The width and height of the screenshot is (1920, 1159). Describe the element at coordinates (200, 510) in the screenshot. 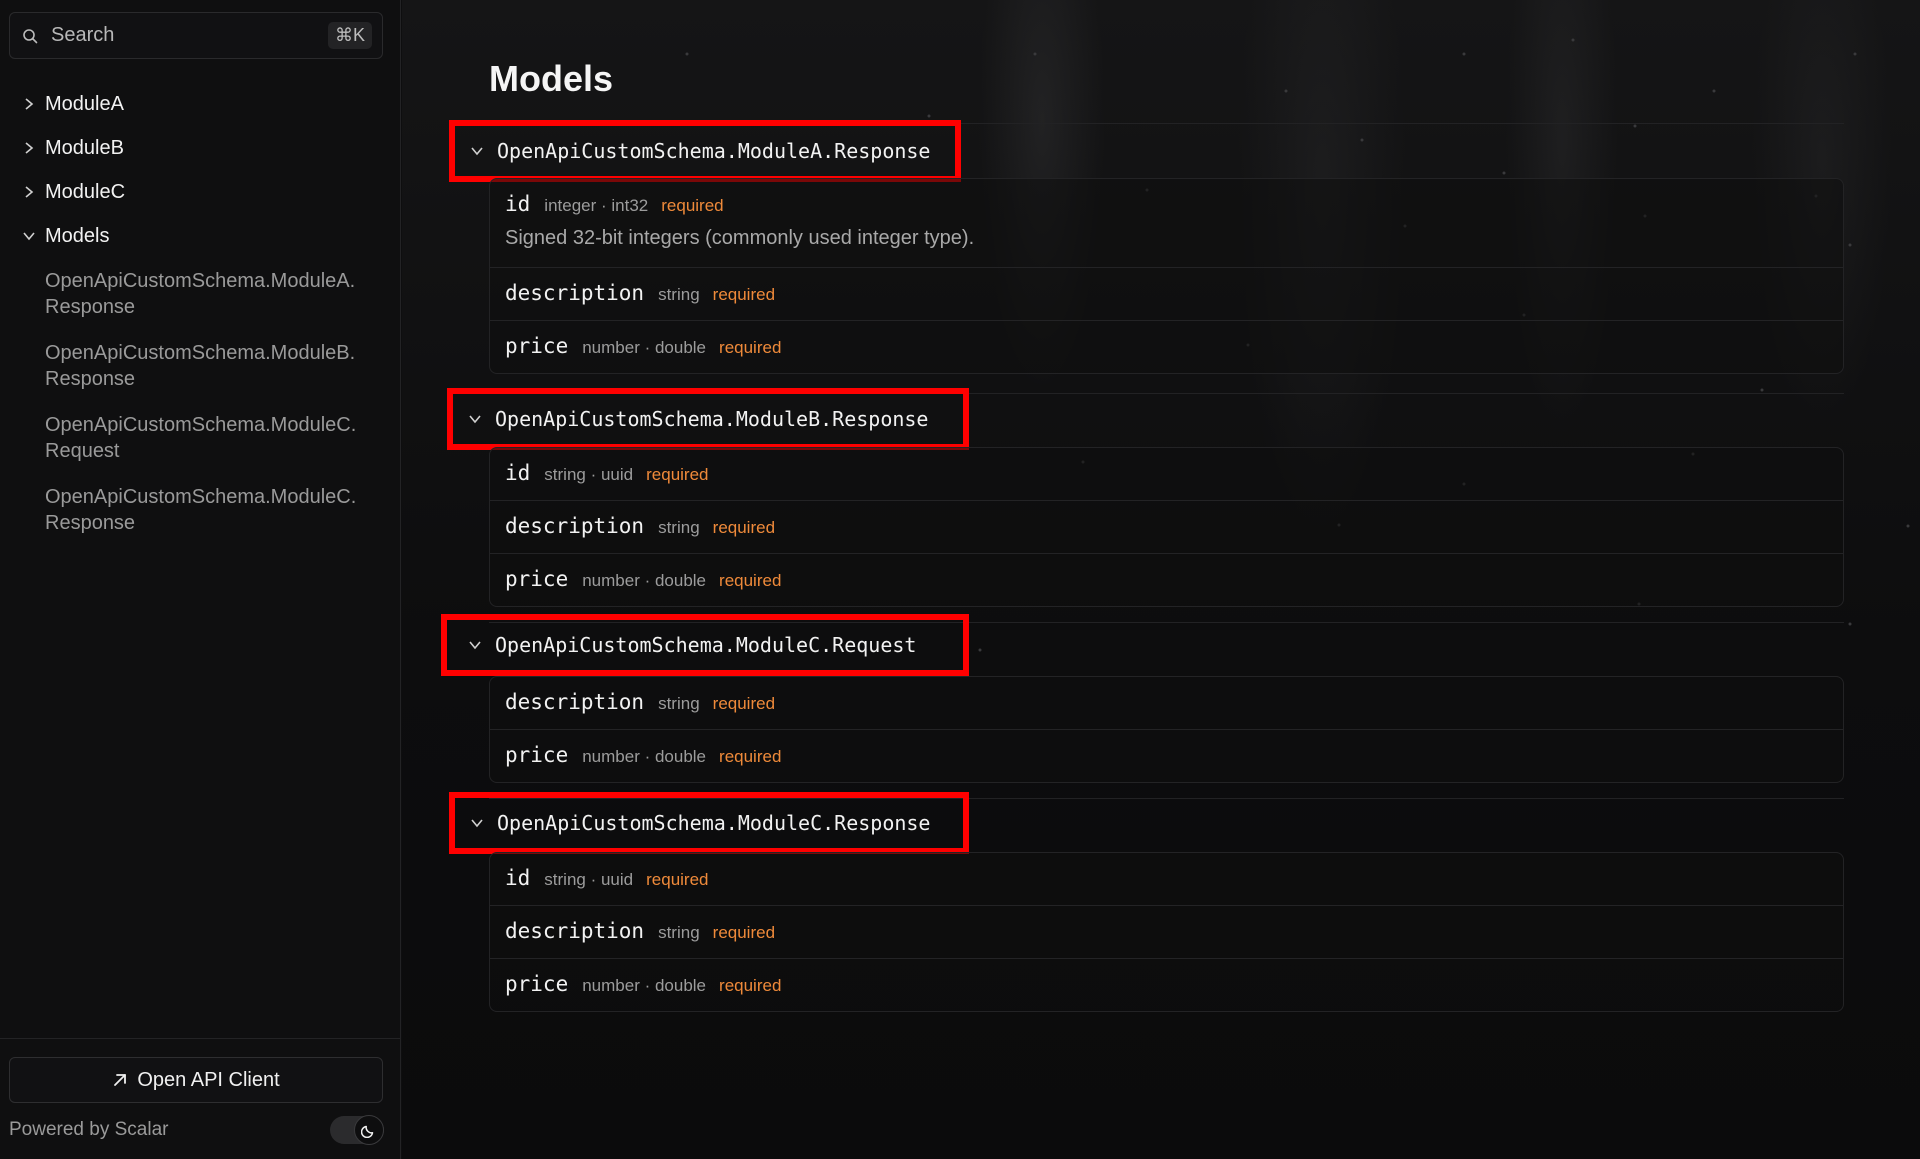

I see `sidebar-model-link: OpenApiCustomSchema.ModuleC. Response` at that location.